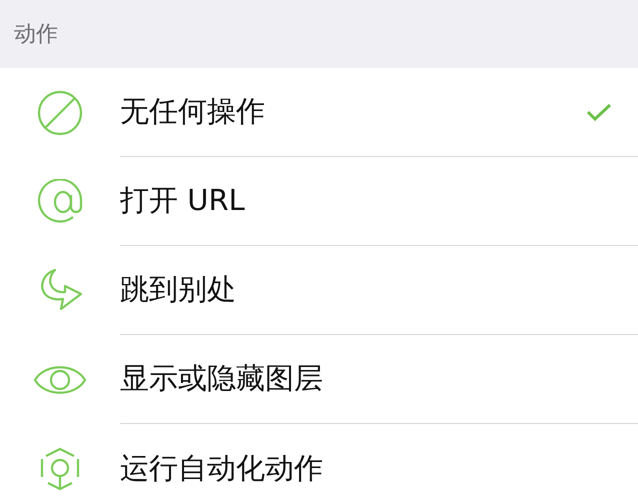 This screenshot has width=638, height=500. Describe the element at coordinates (221, 378) in the screenshot. I see `action-label: 显示或隐藏图层` at that location.